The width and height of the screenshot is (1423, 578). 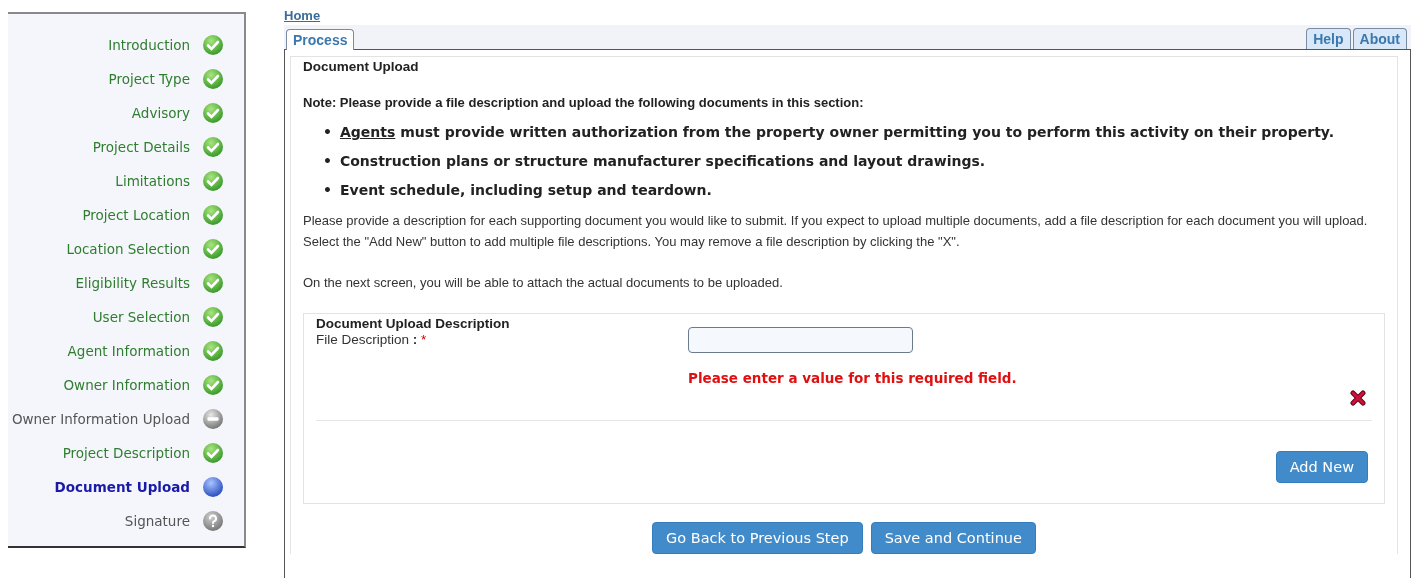 I want to click on instruction-text: Please provide a description for each supporting document you would like to submit. If you expect to upload multiple documents, add a file description for each document you will upload. Select the "Add New" button to add multiple file descriptions. You may remove a file description by clicking the "X"., so click(x=836, y=231).